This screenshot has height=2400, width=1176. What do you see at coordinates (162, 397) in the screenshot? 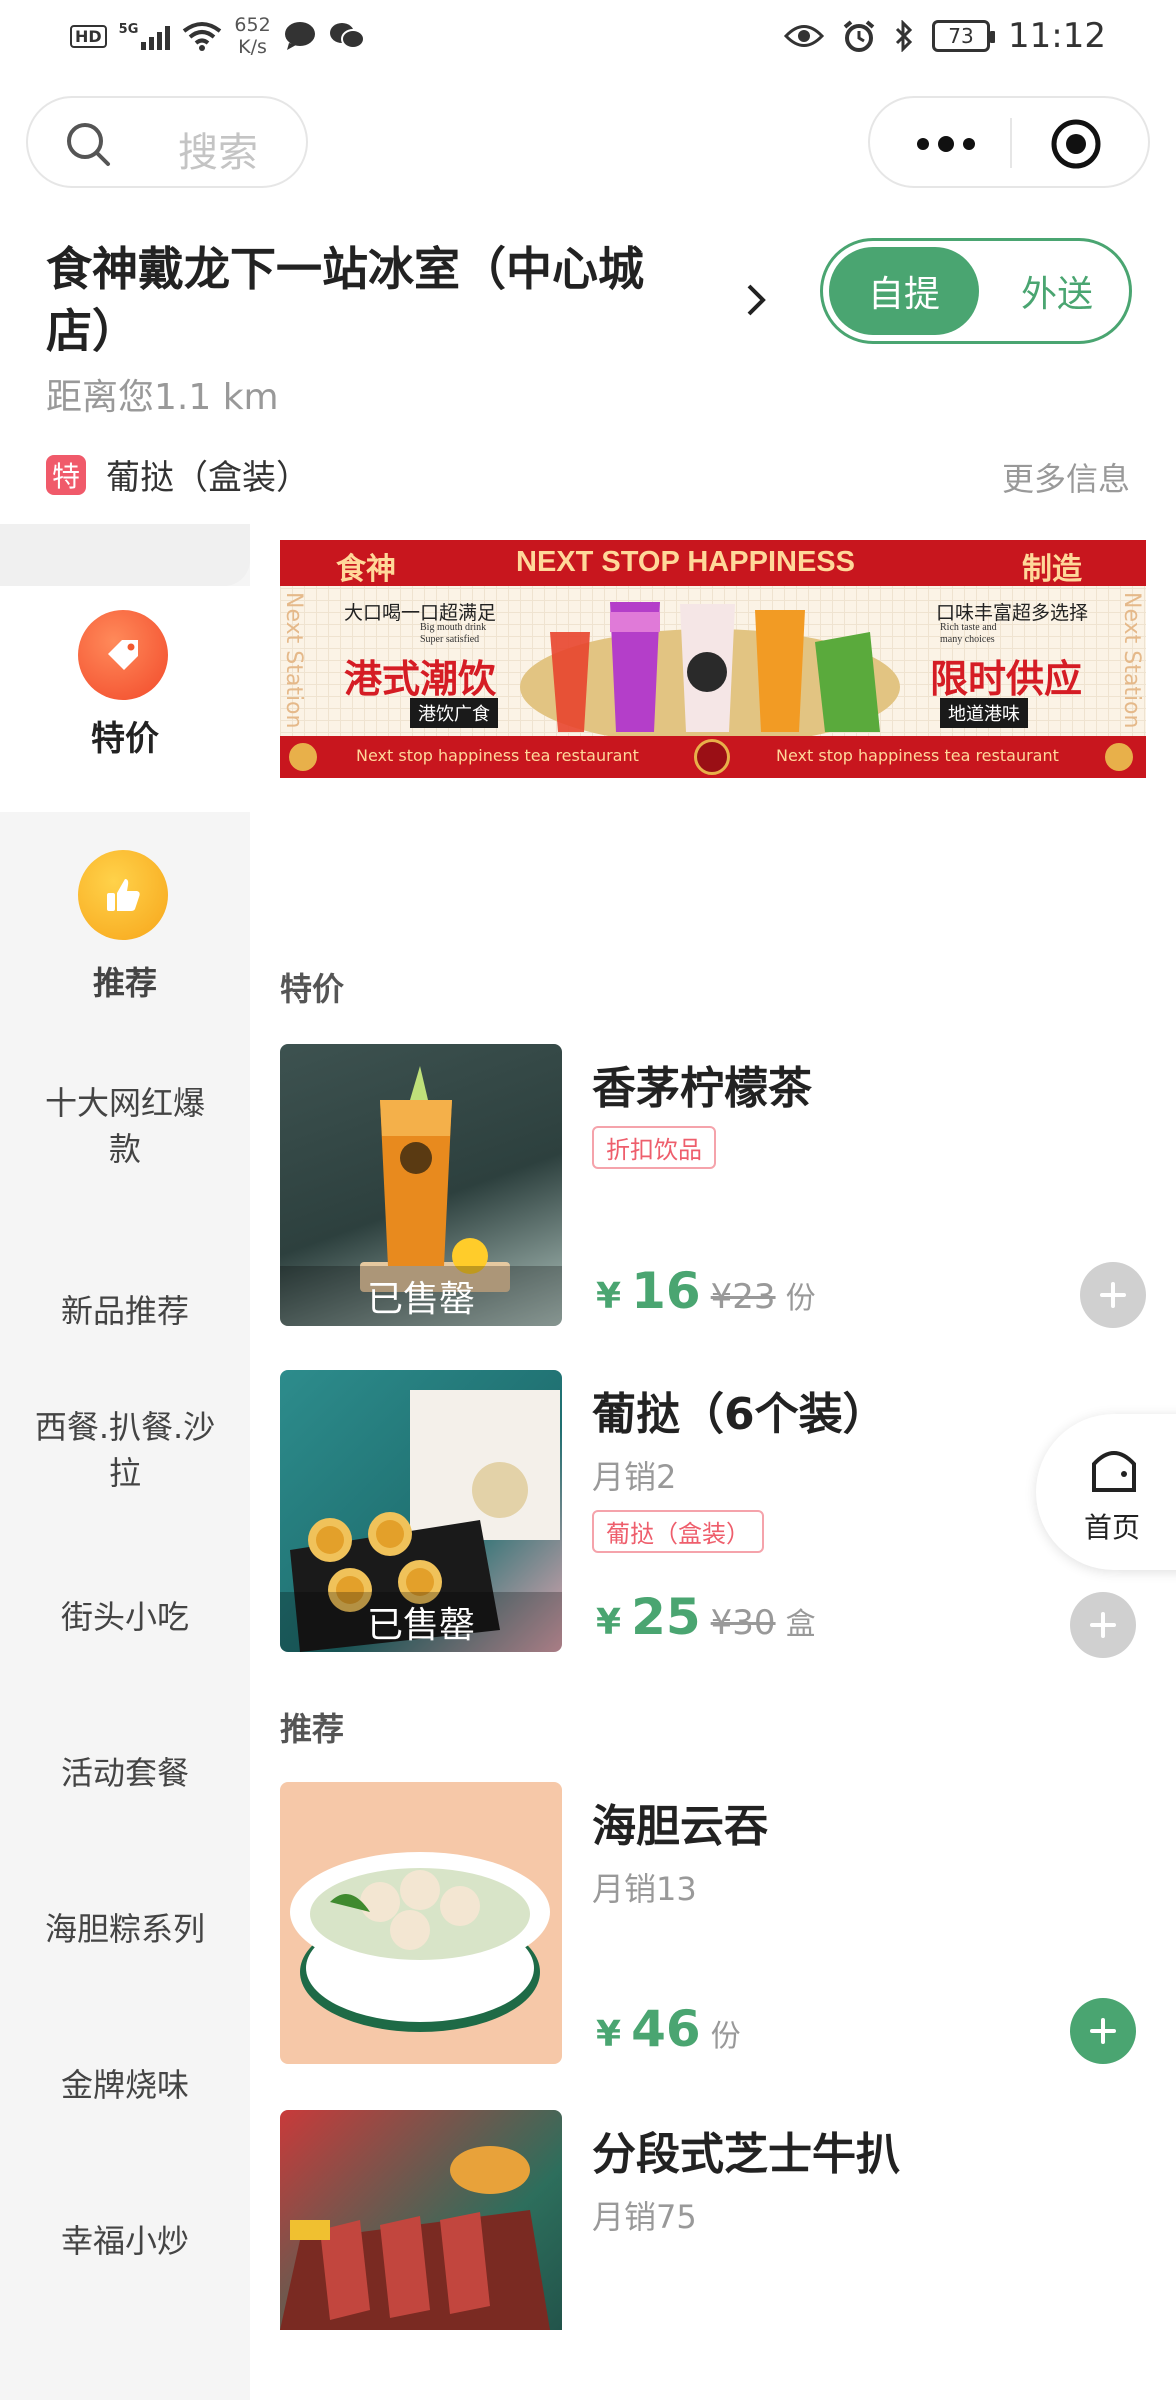
I see `store-distance: 距离您1.1 km` at bounding box center [162, 397].